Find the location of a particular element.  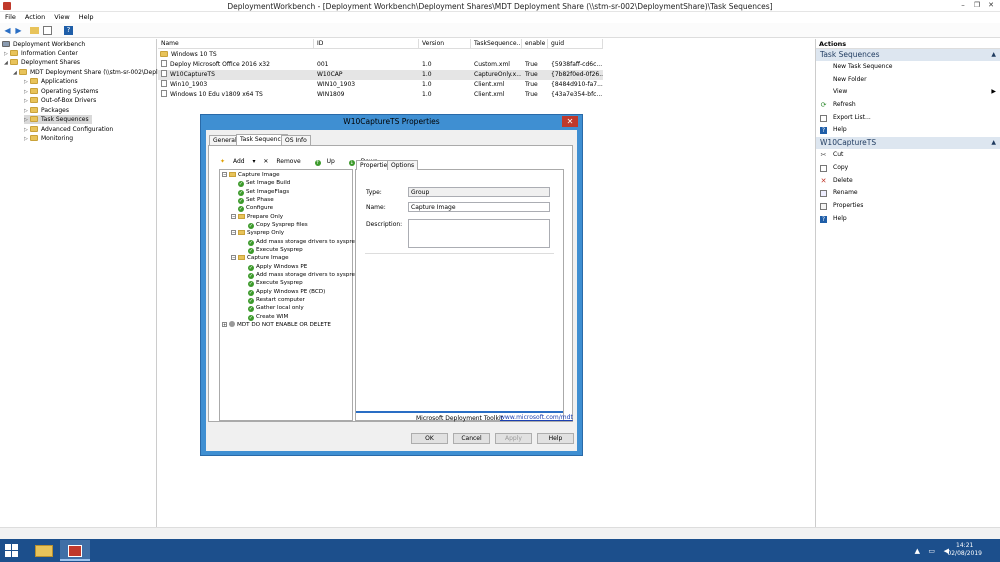

list-row: Windows 10 TS is located at coordinates (380, 55).